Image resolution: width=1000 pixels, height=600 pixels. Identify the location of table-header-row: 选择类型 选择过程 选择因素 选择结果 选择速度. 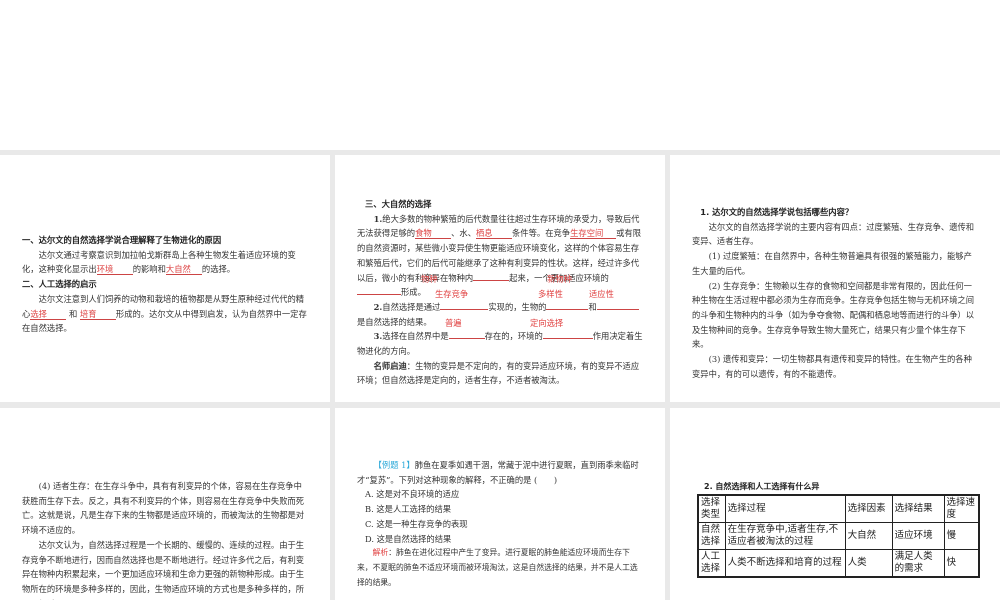
(838, 508).